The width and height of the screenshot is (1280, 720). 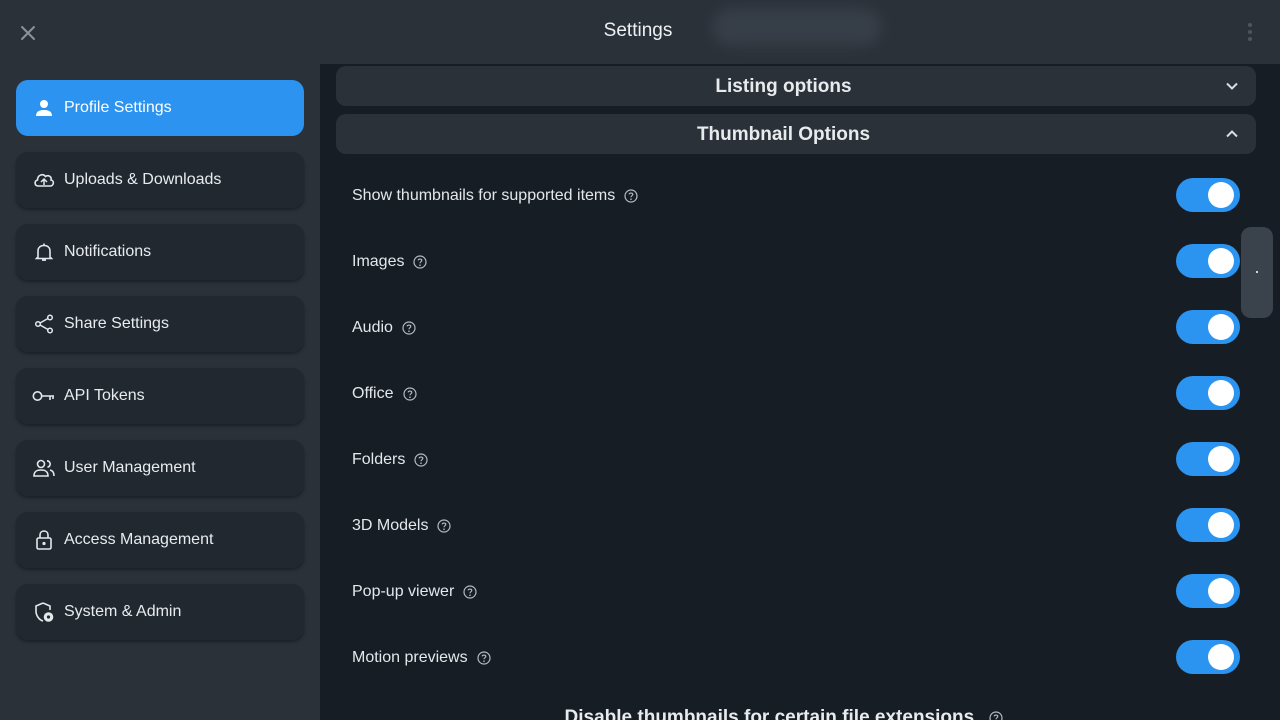 What do you see at coordinates (372, 327) in the screenshot?
I see `setting-label: Audio` at bounding box center [372, 327].